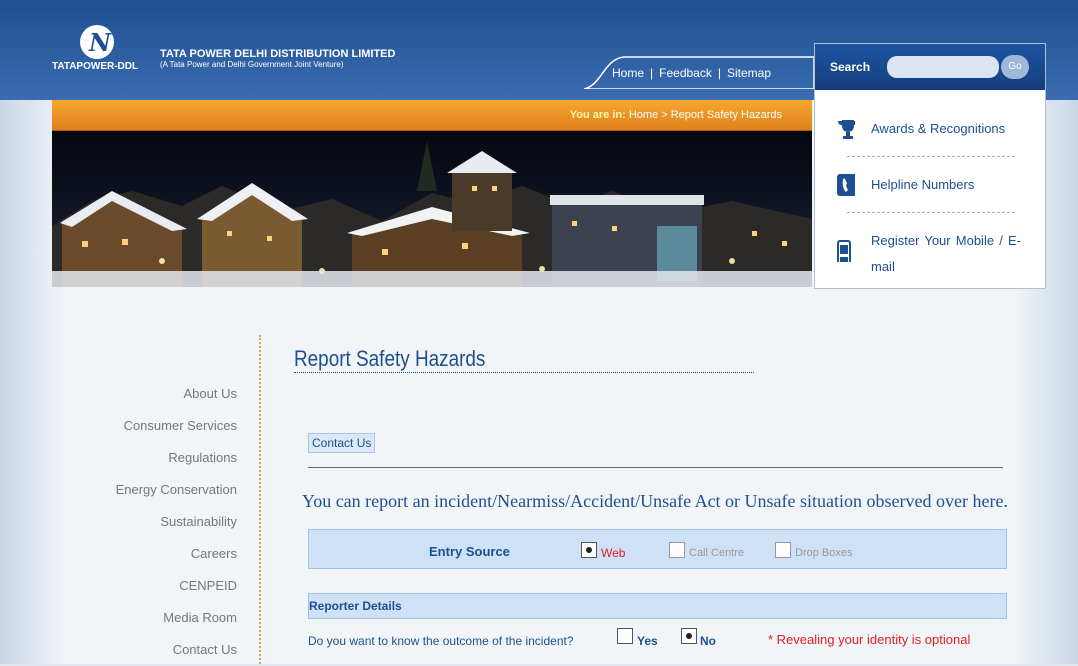  What do you see at coordinates (597, 115) in the screenshot?
I see `breadcrumb-prefix: You are in:` at bounding box center [597, 115].